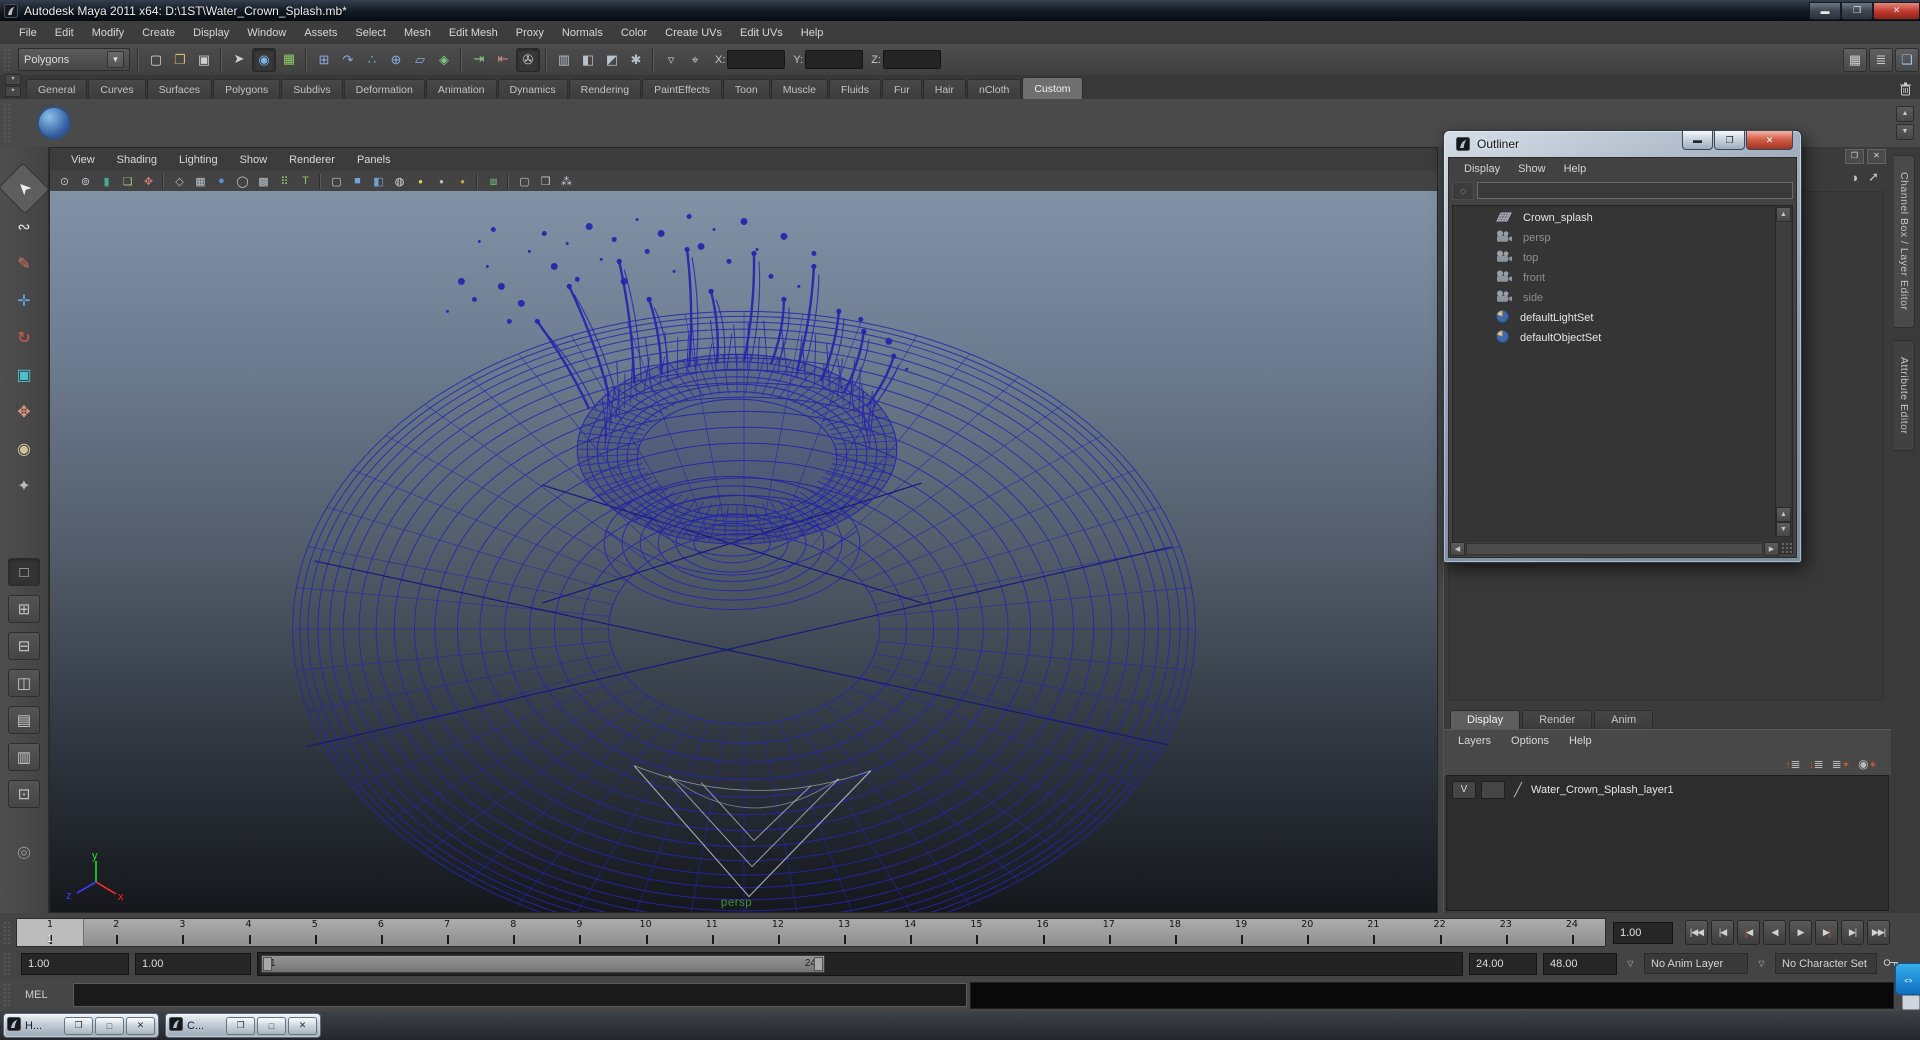 The height and width of the screenshot is (1040, 1920). Describe the element at coordinates (324, 60) in the screenshot. I see `snap-to-grids-icon: ⊞` at that location.